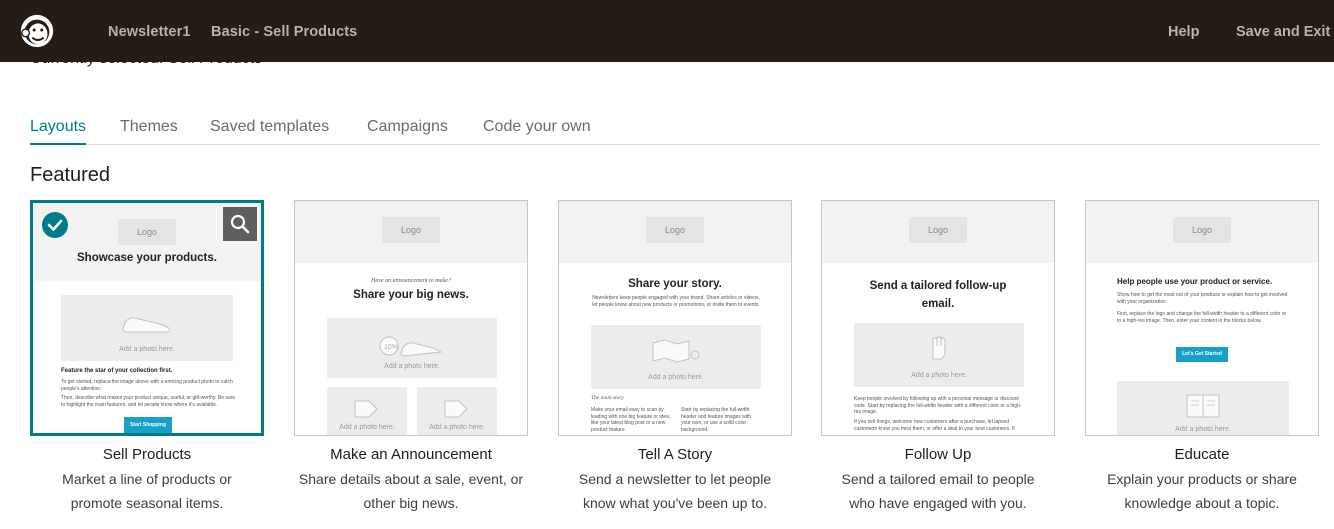  Describe the element at coordinates (1202, 503) in the screenshot. I see `card-description-line: knowledge about a topic.` at that location.